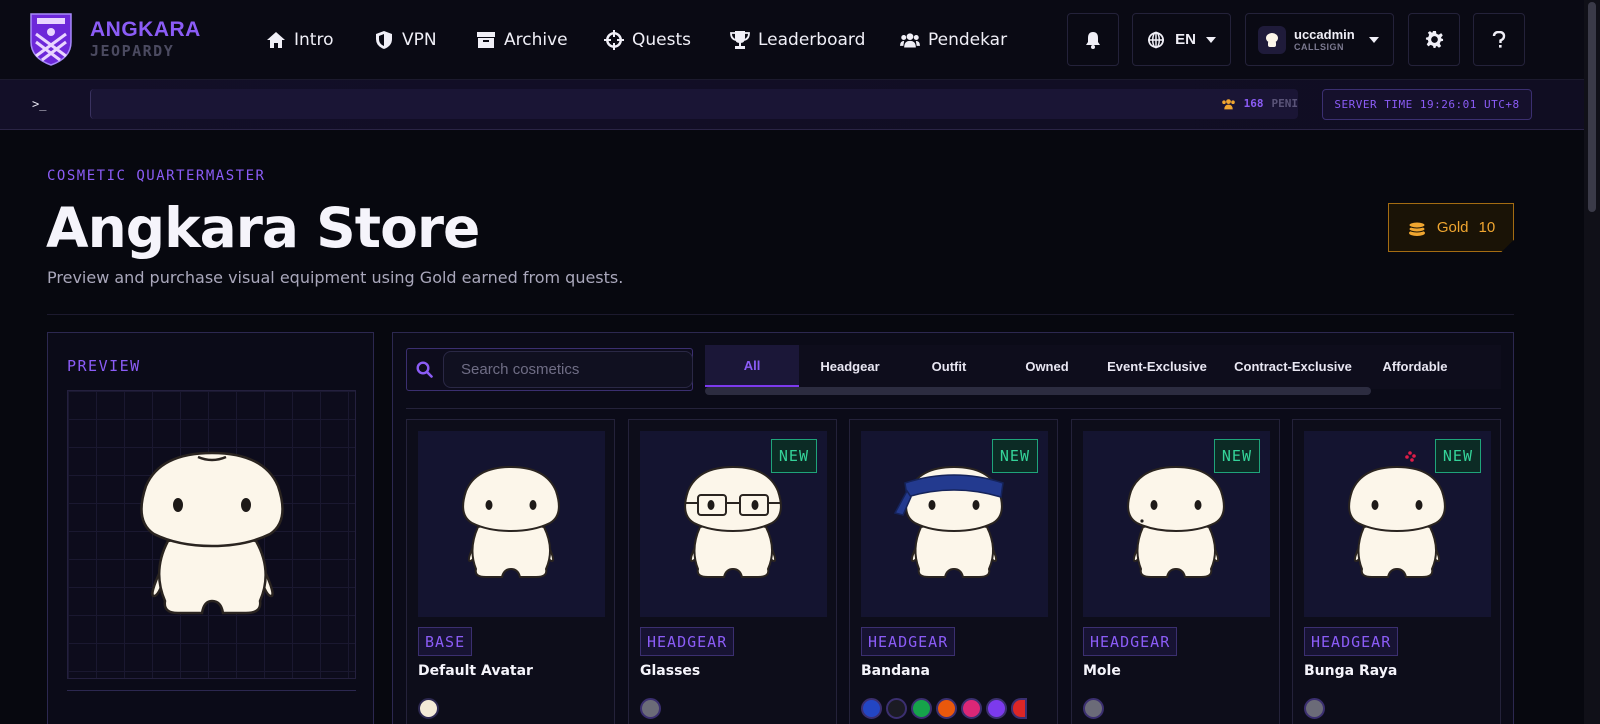 The image size is (1600, 724). I want to click on avatar-icon, so click(1272, 39).